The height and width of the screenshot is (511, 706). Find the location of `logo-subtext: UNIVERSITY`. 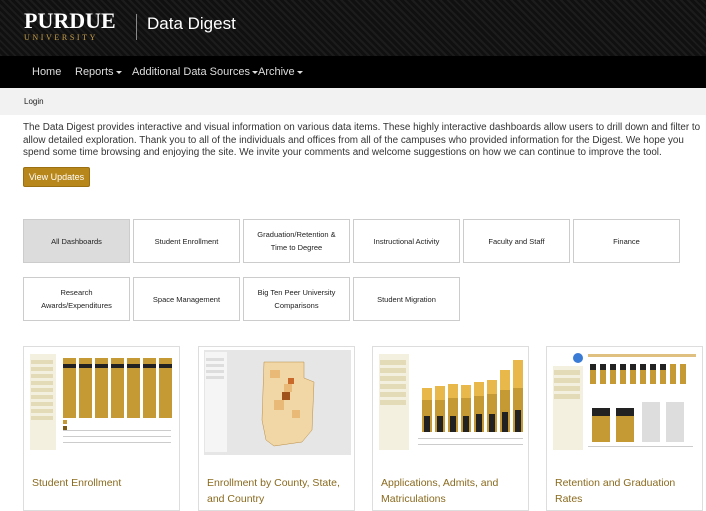

logo-subtext: UNIVERSITY is located at coordinates (61, 37).